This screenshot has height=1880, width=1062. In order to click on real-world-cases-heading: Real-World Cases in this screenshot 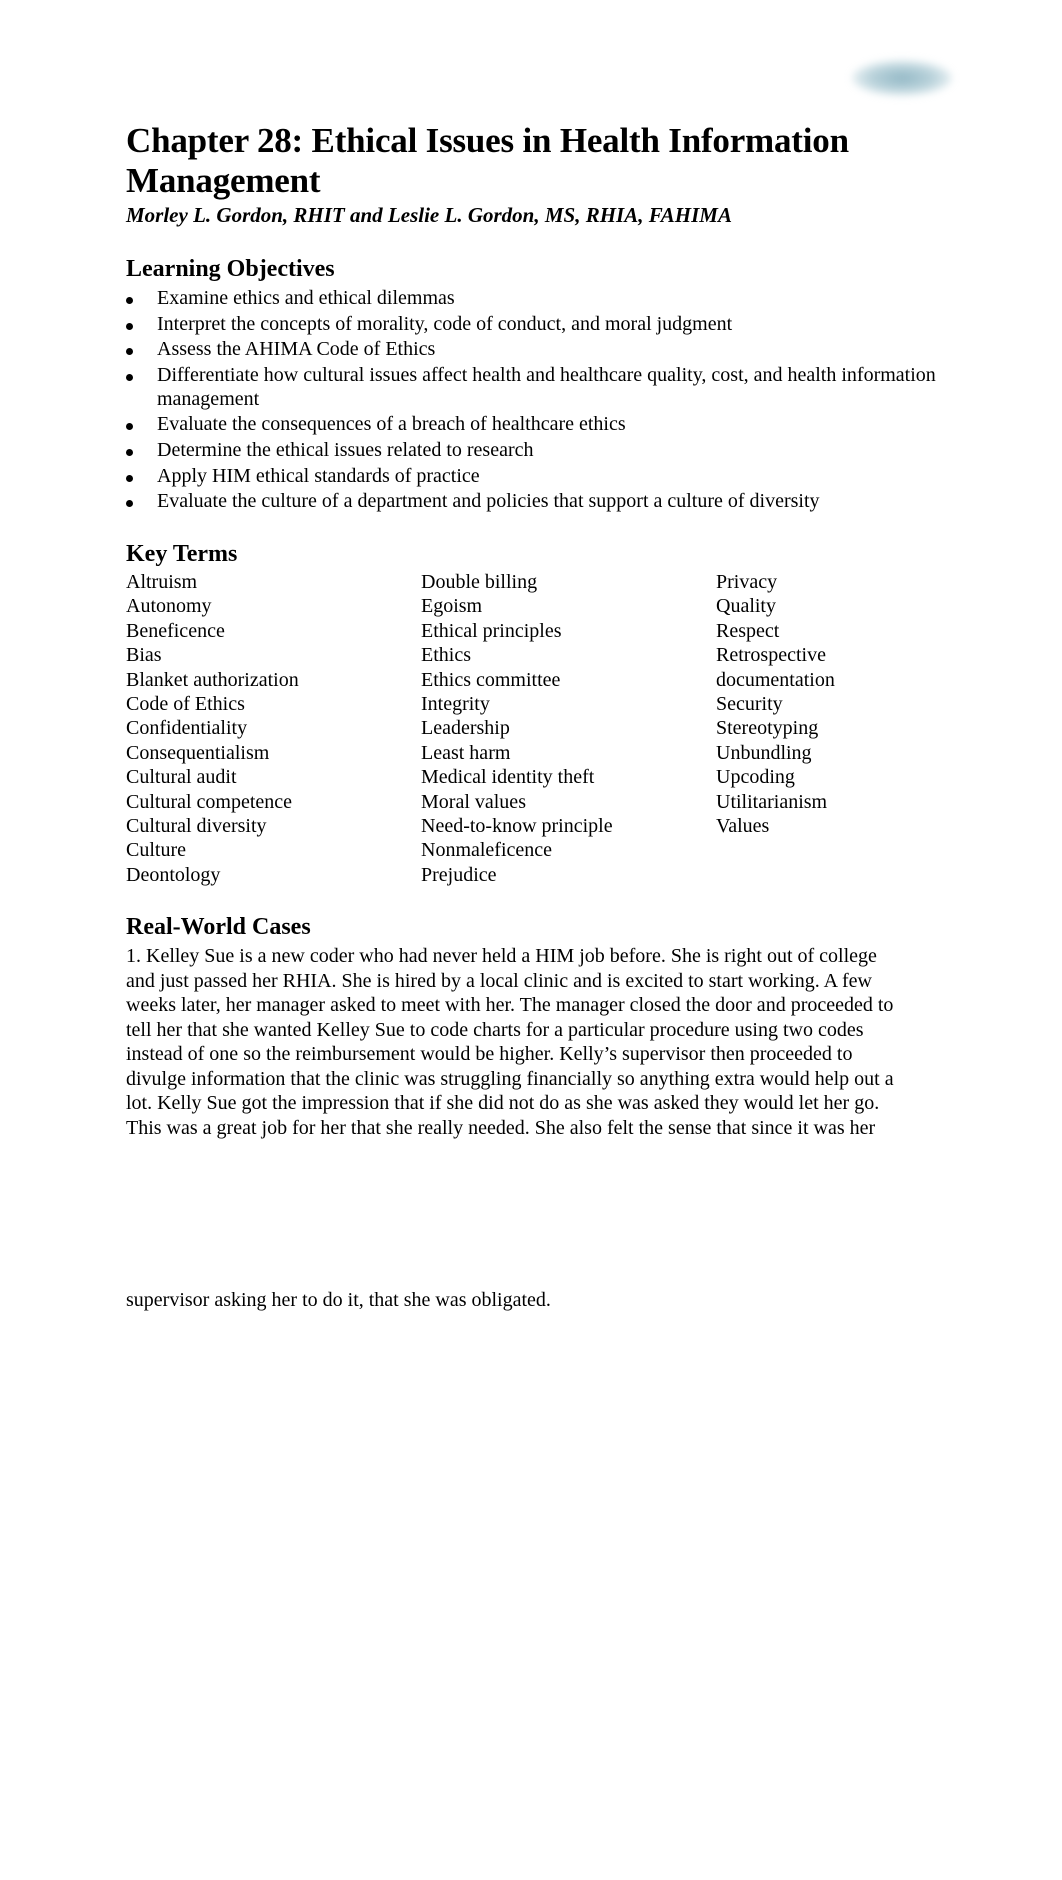, I will do `click(218, 927)`.